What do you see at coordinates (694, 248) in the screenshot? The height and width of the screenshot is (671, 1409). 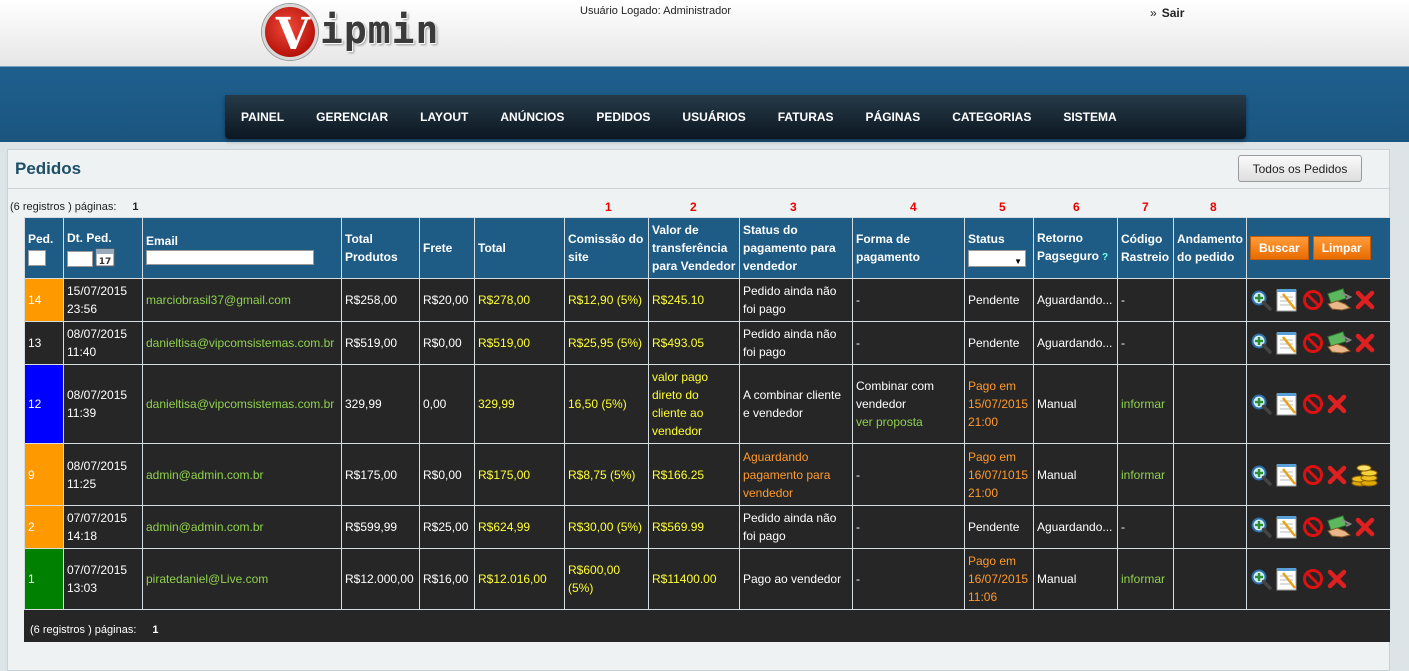 I see `col-valor-transferencia: Valor de transferência para Vendedor` at bounding box center [694, 248].